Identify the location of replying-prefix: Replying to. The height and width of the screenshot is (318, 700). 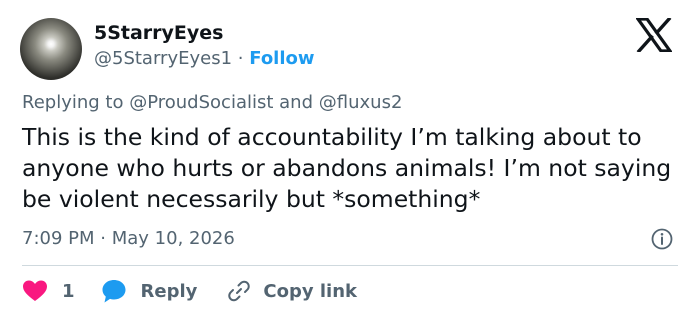
(73, 102).